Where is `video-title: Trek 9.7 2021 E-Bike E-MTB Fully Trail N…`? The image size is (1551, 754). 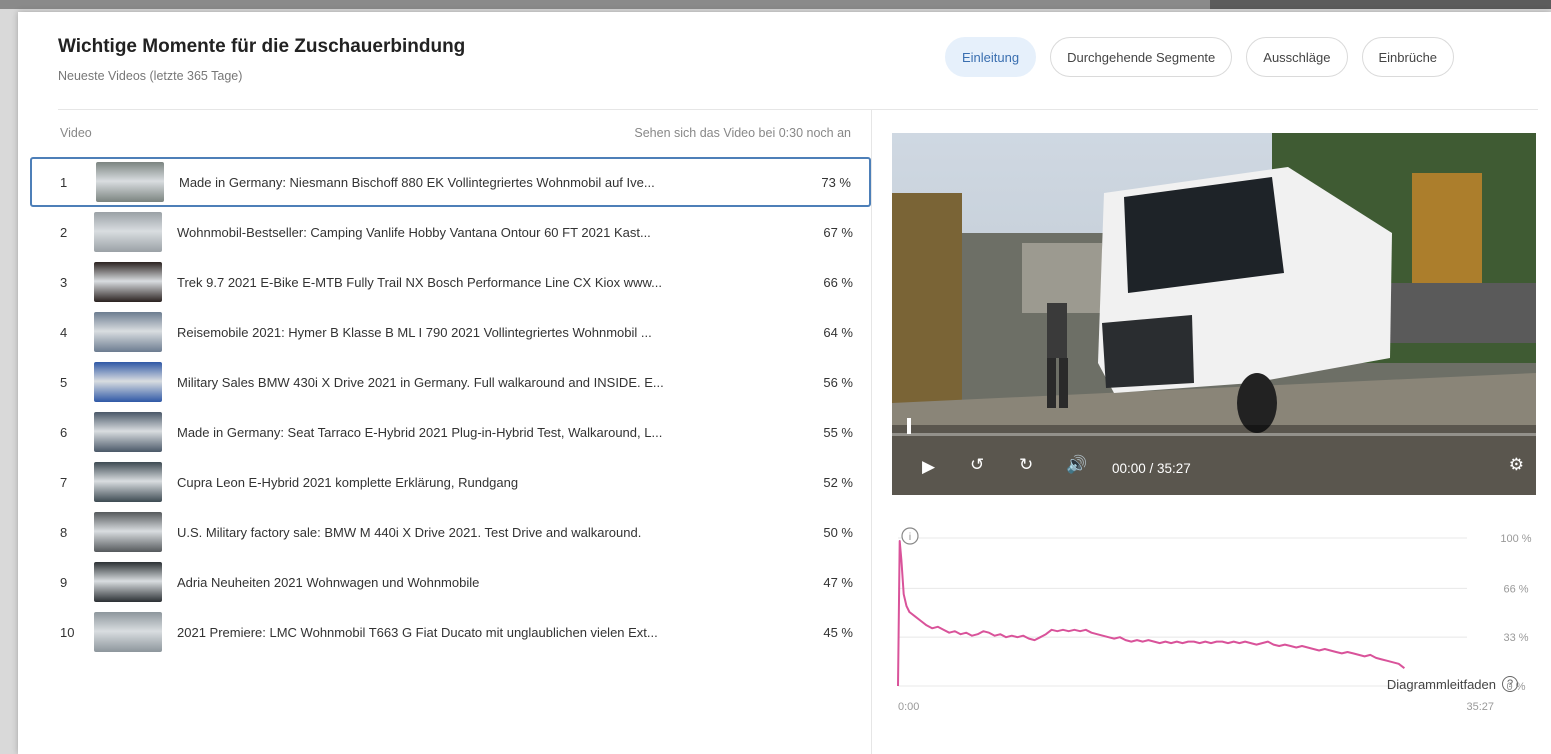
video-title: Trek 9.7 2021 E-Bike E-MTB Fully Trail N… is located at coordinates (477, 282).